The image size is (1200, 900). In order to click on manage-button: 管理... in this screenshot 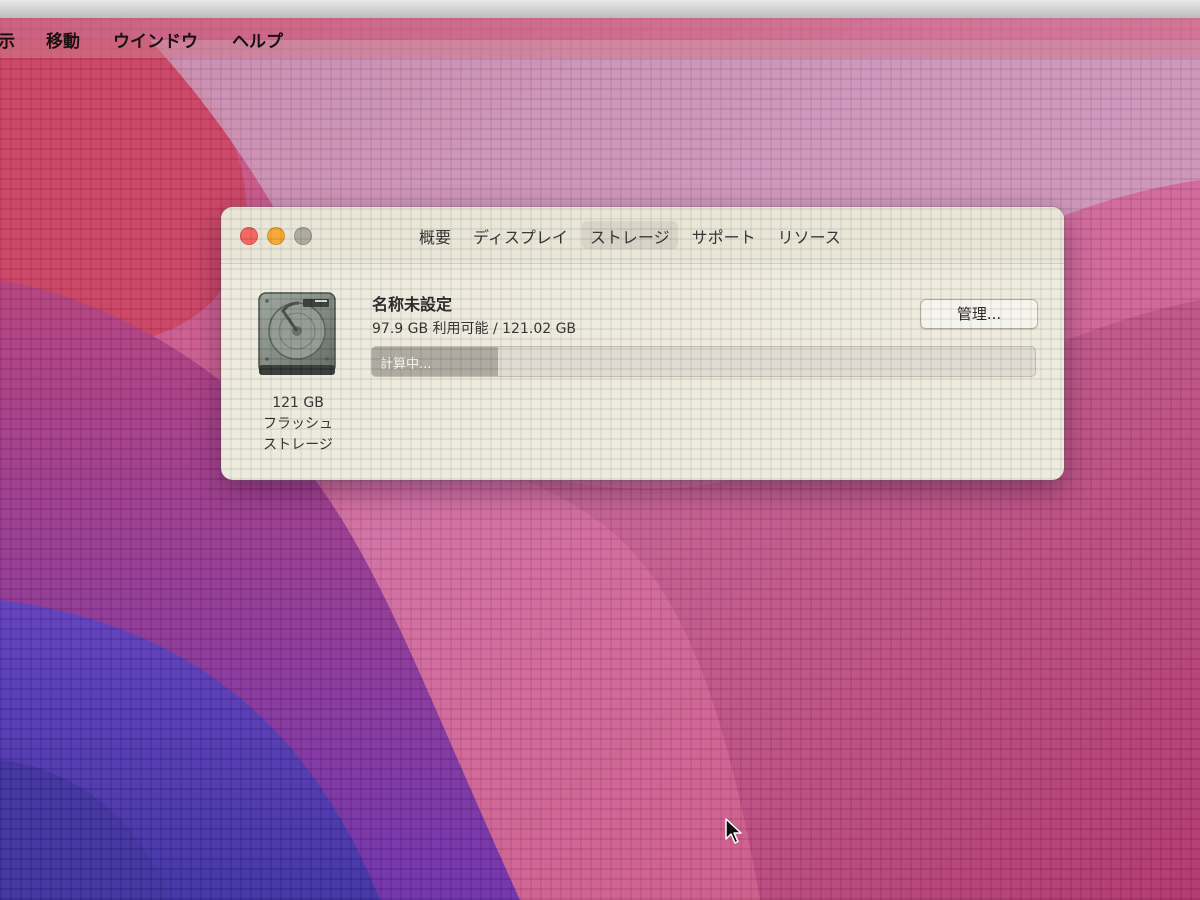, I will do `click(979, 314)`.